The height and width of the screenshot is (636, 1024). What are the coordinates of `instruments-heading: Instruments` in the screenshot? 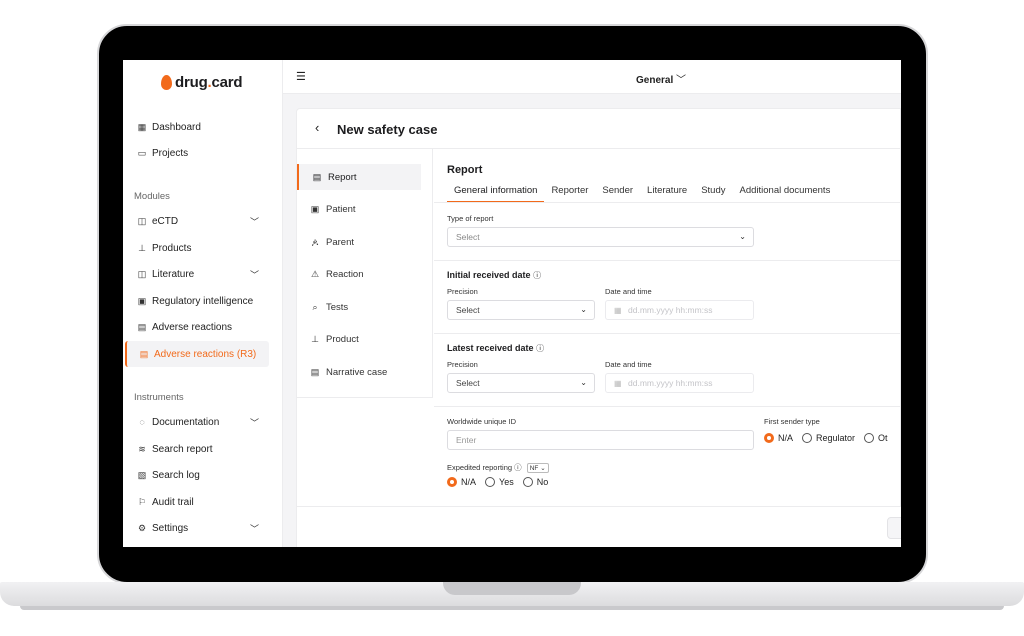 It's located at (159, 397).